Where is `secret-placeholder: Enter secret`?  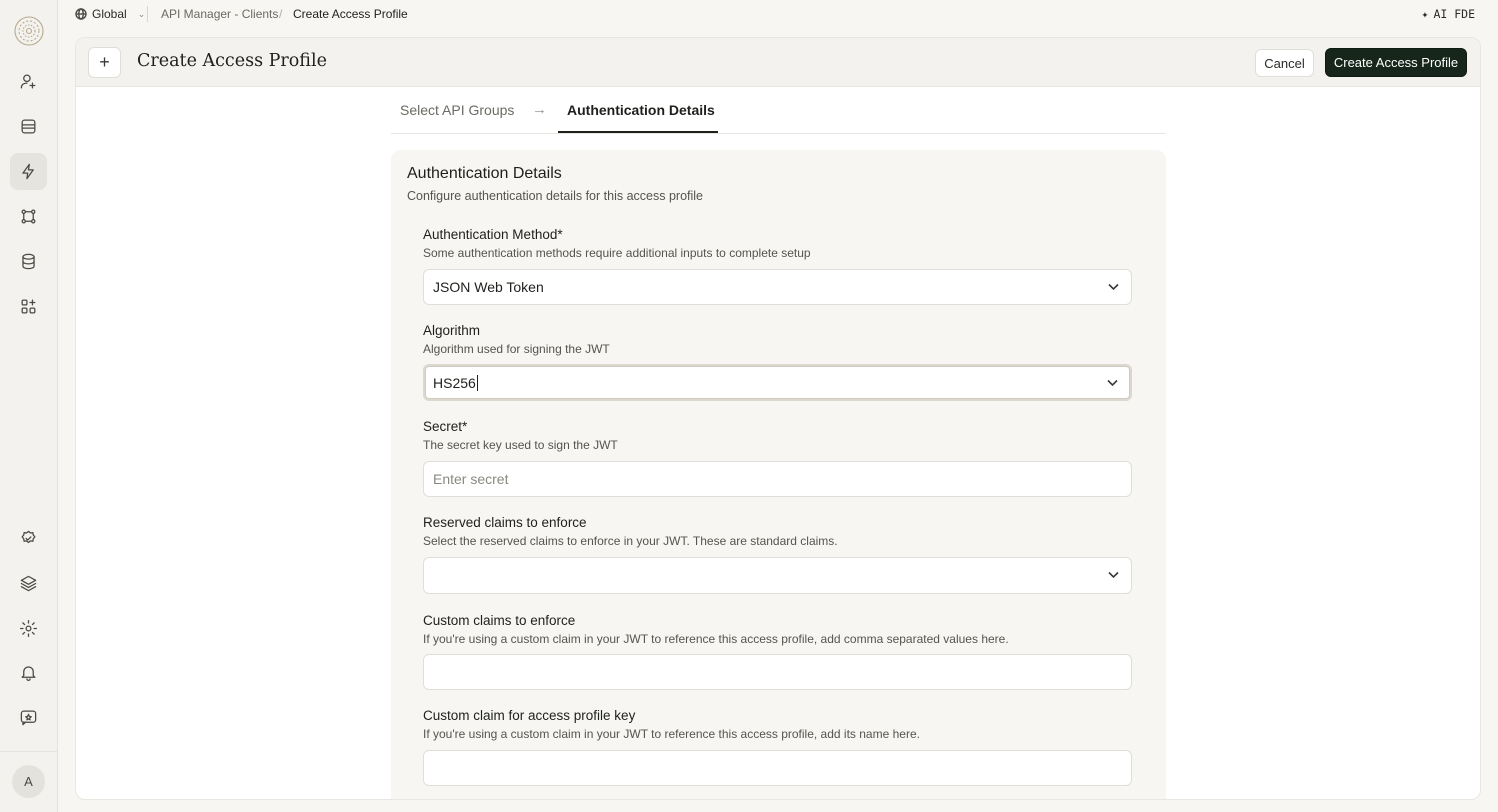 secret-placeholder: Enter secret is located at coordinates (471, 479).